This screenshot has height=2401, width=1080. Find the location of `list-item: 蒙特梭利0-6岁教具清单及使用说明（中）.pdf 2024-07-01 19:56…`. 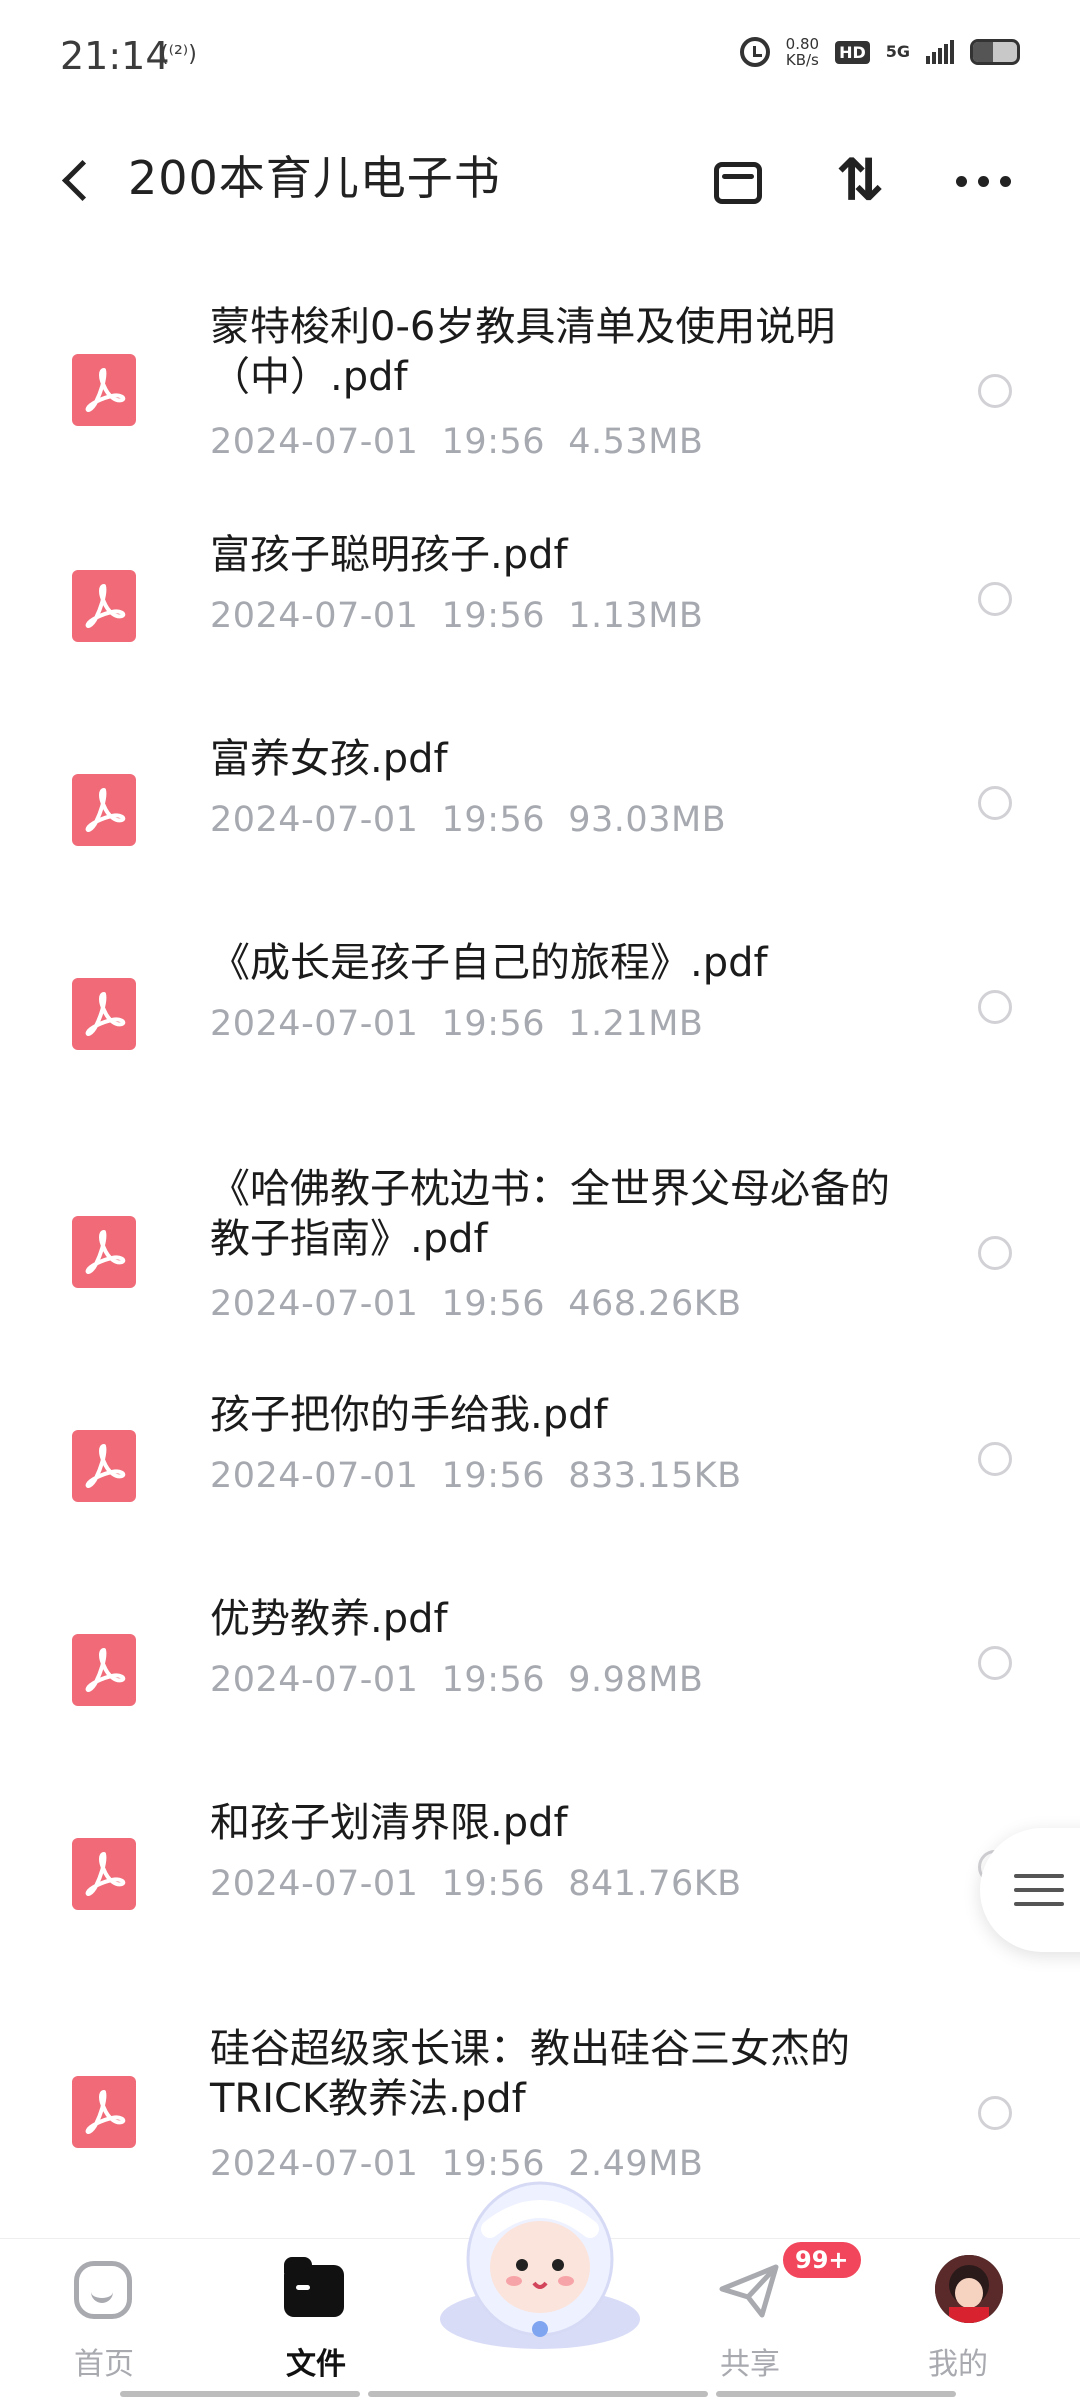

list-item: 蒙特梭利0-6岁教具清单及使用说明（中）.pdf 2024-07-01 19:56… is located at coordinates (540, 394).